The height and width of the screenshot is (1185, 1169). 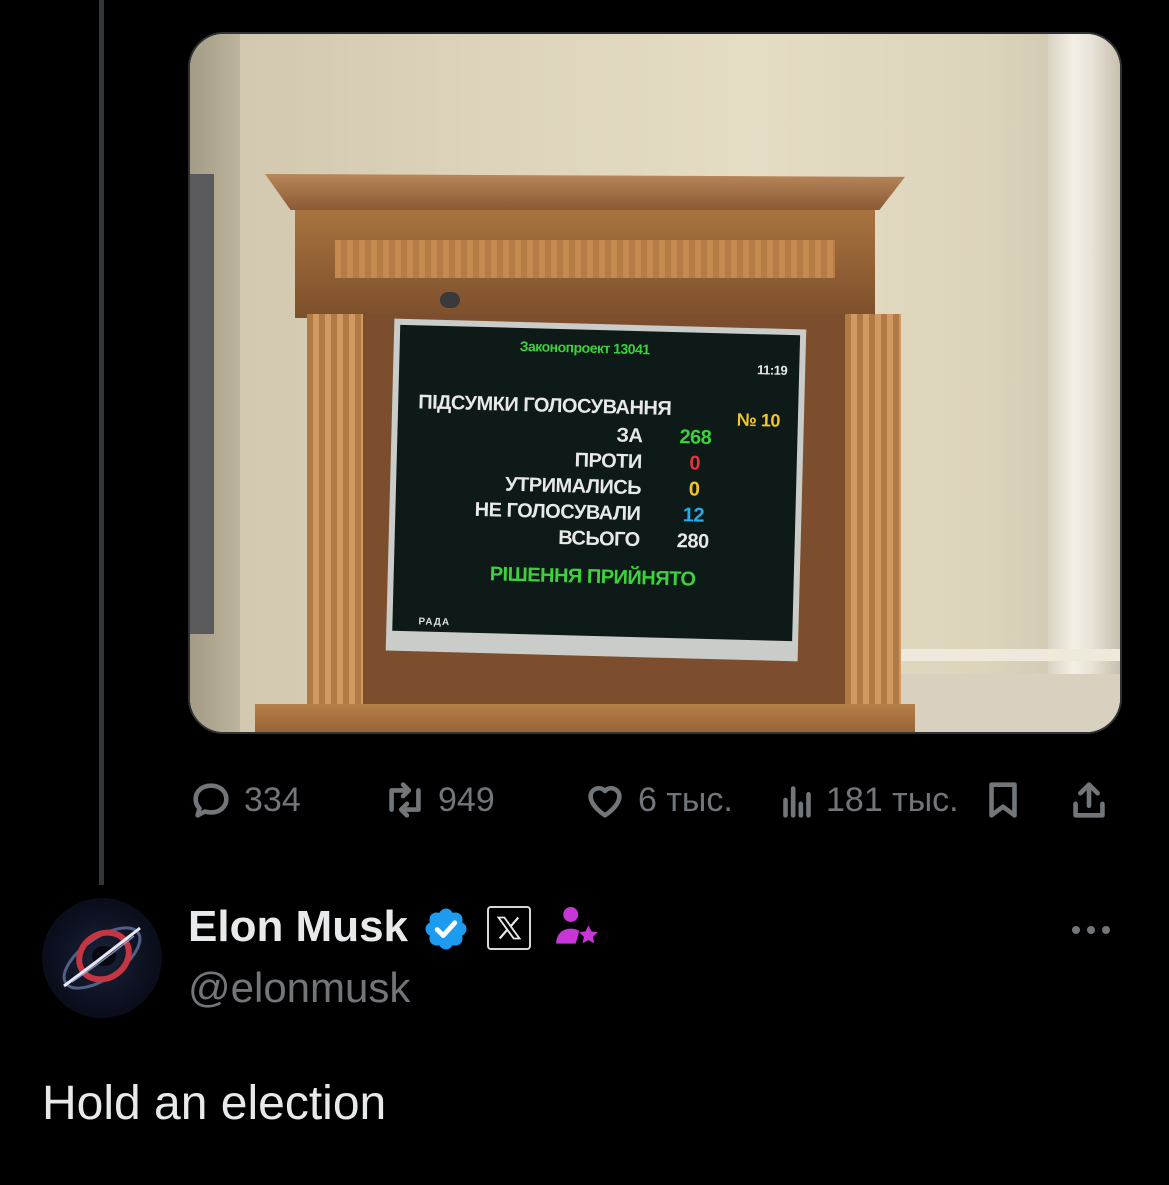 What do you see at coordinates (758, 420) in the screenshot?
I see `vote-number: № 10` at bounding box center [758, 420].